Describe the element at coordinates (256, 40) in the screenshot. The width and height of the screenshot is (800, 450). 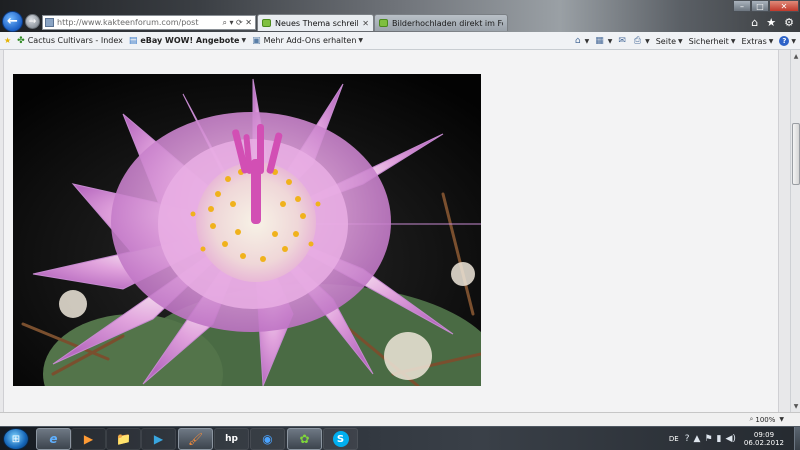
I see `addon-icon: ▣` at that location.